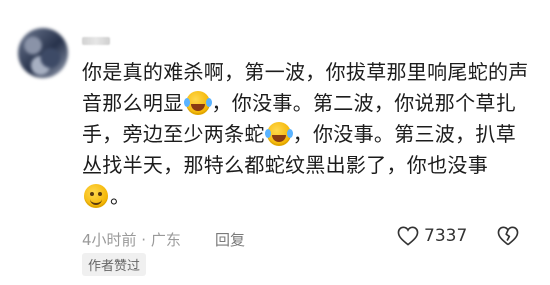 The image size is (550, 285). What do you see at coordinates (299, 134) in the screenshot?
I see `comment-line: 手，旁边至少两条蛇 ，你没事。第三波，扒草` at bounding box center [299, 134].